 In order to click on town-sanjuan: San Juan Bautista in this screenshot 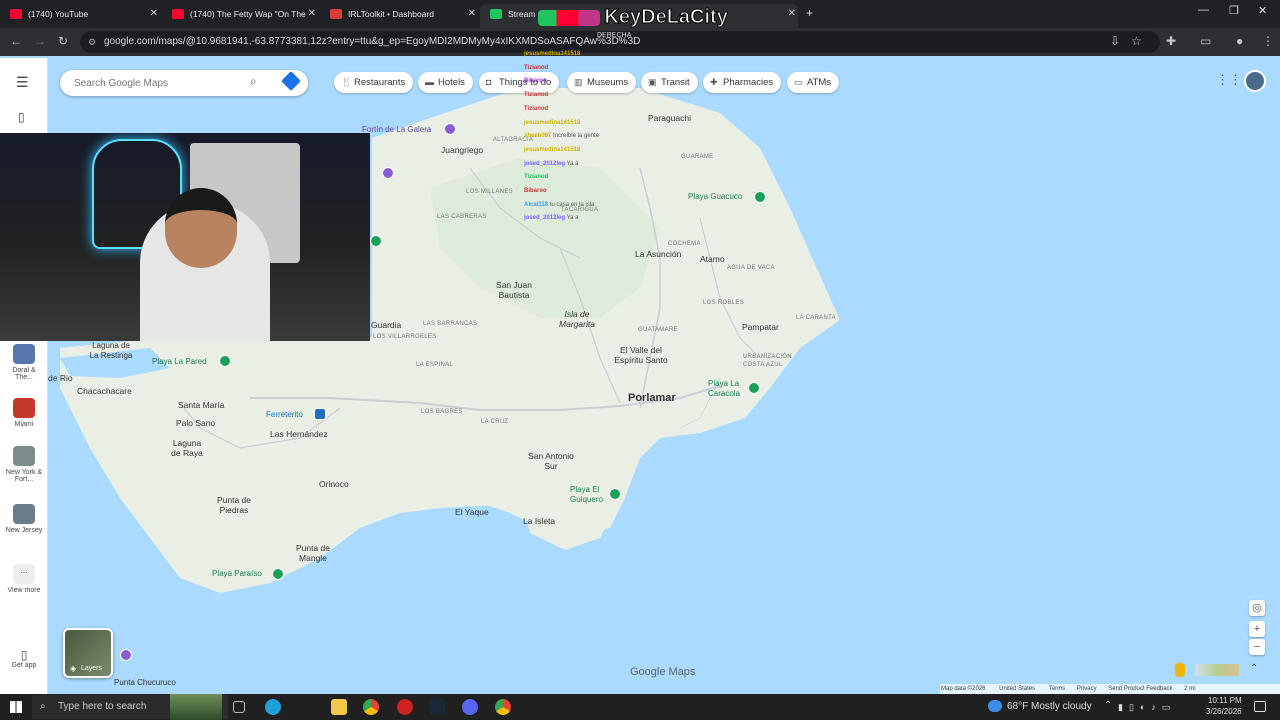, I will do `click(514, 290)`.